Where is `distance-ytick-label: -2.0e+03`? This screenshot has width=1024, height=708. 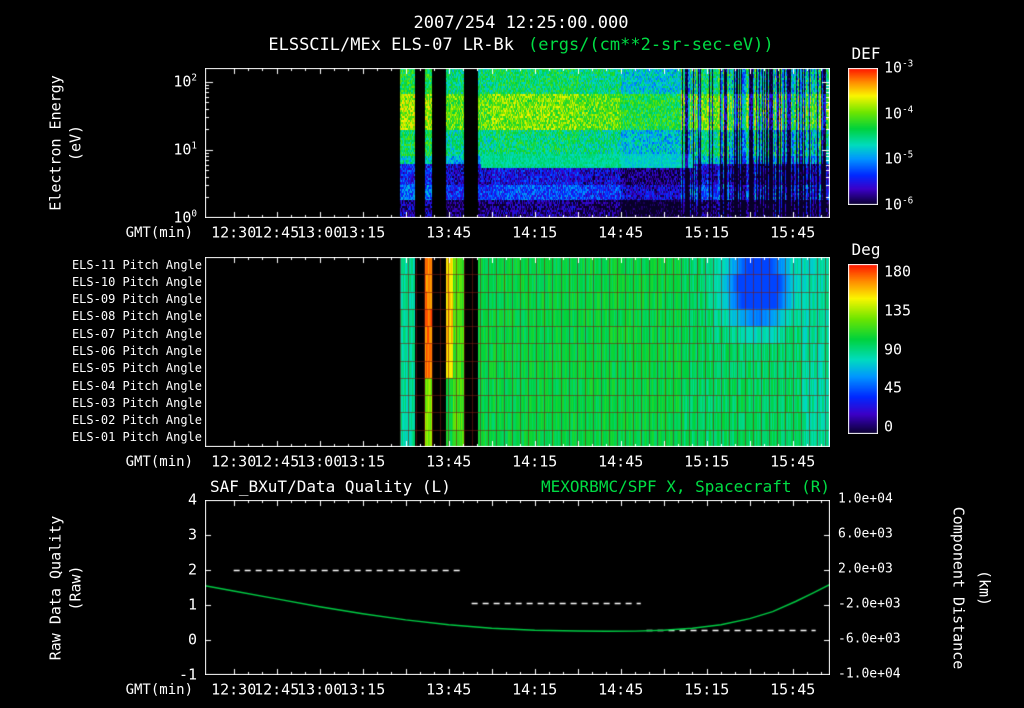
distance-ytick-label: -2.0e+03 is located at coordinates (869, 604).